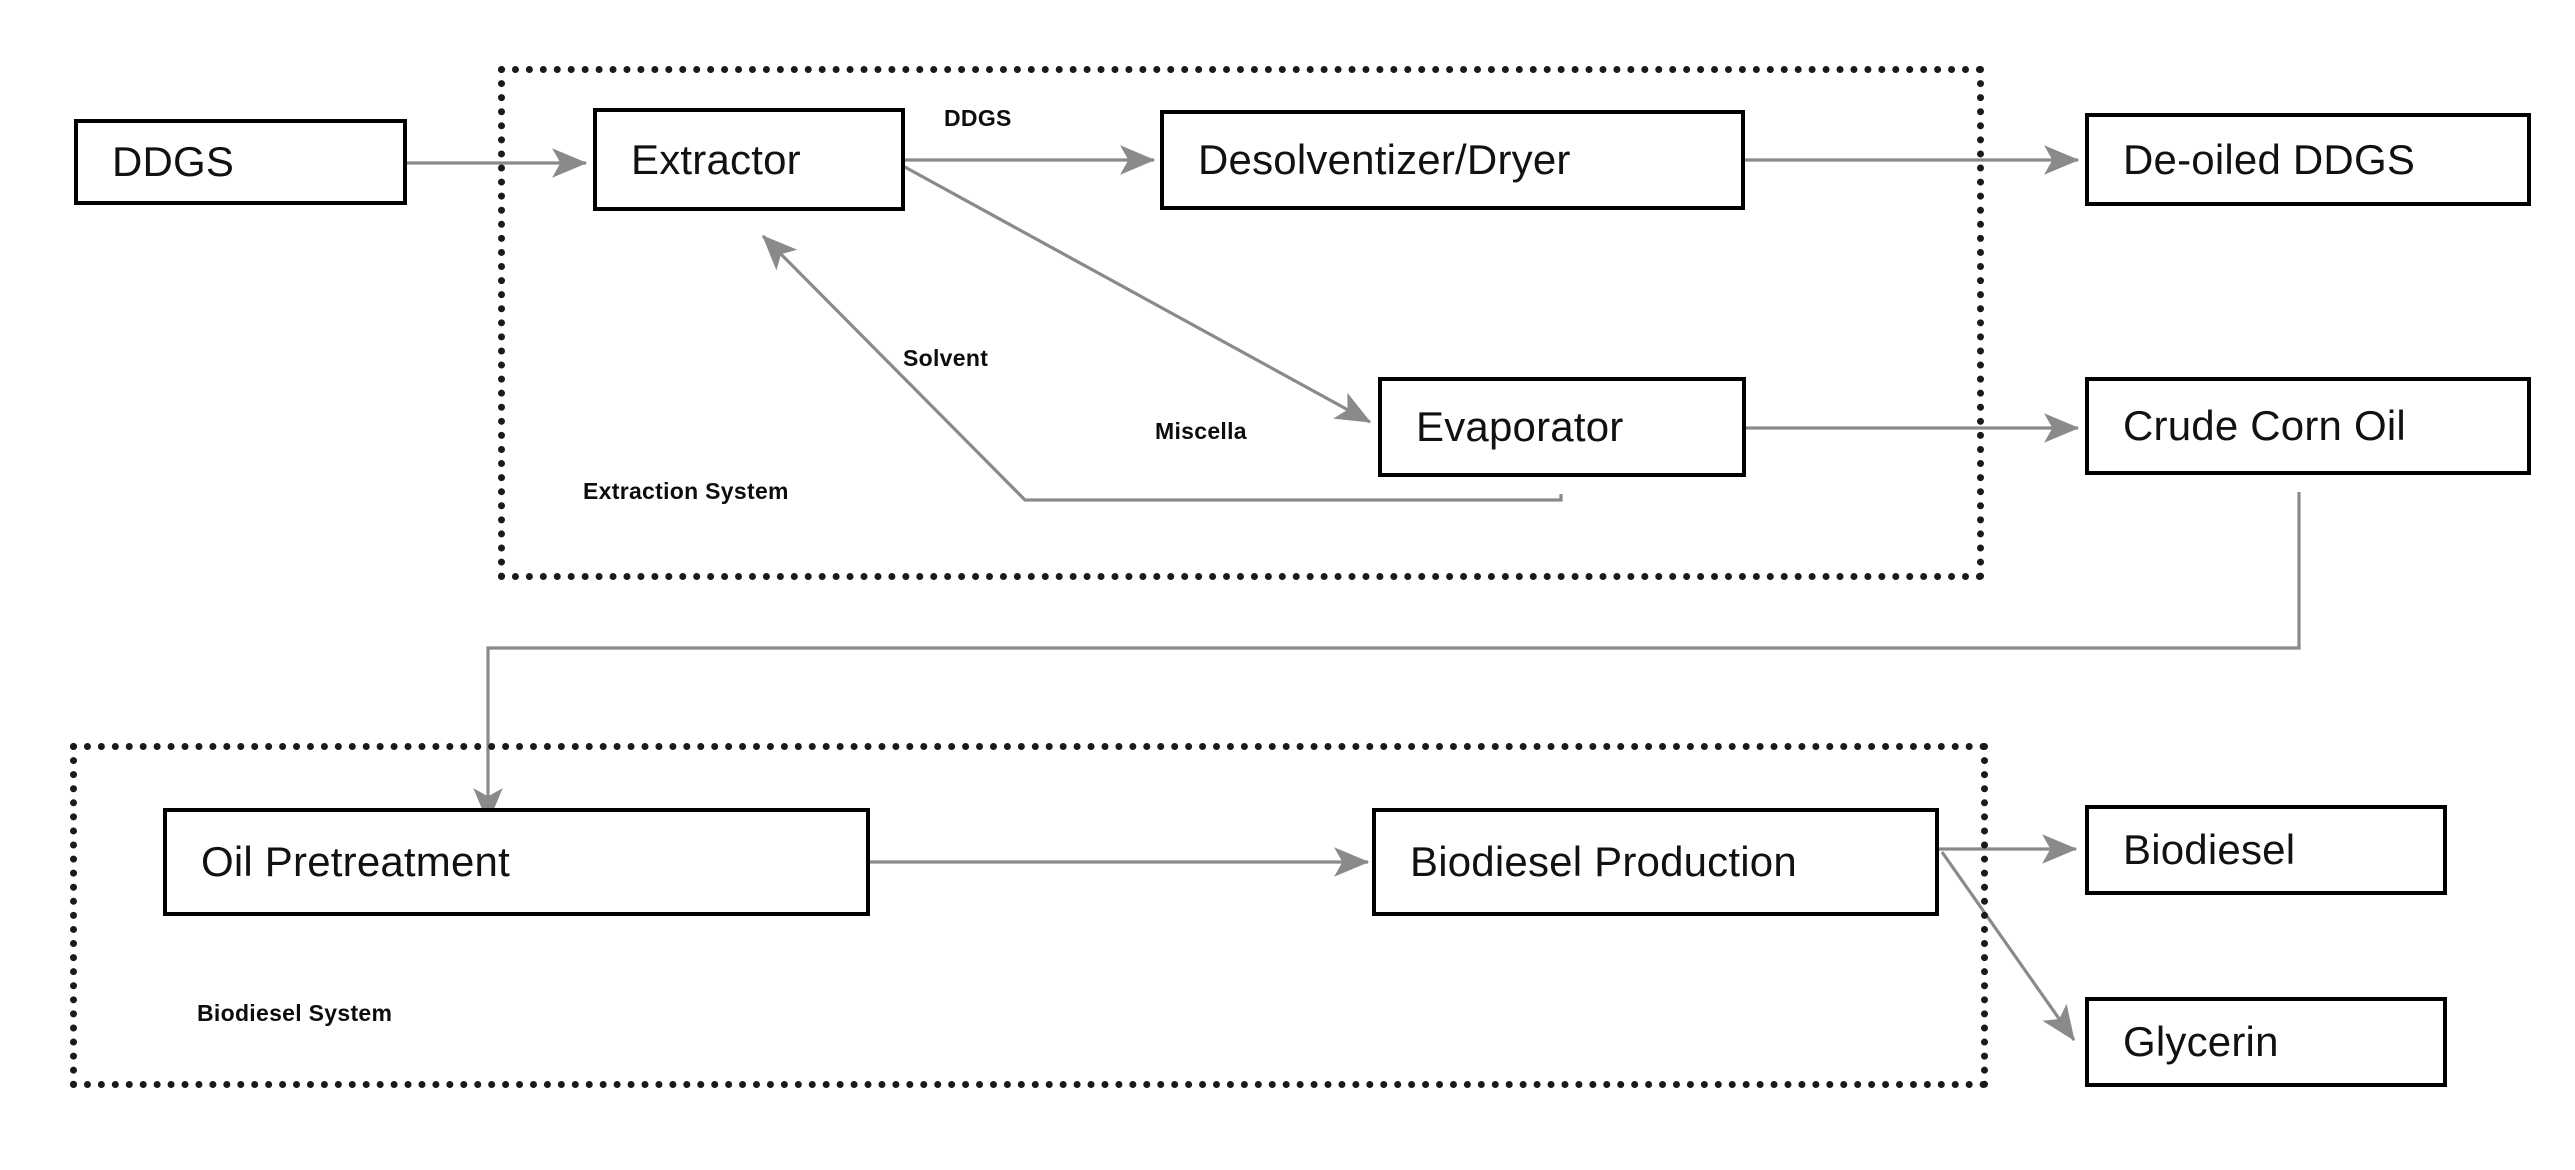 This screenshot has height=1170, width=2575. Describe the element at coordinates (2264, 425) in the screenshot. I see `node-crude-corn-oil-label: Crude Corn Oil` at that location.